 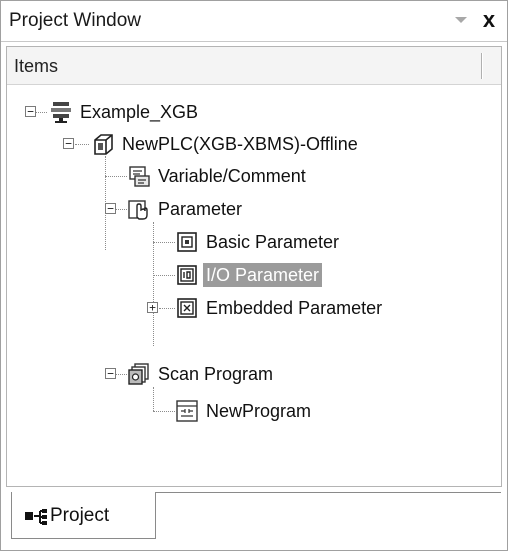 What do you see at coordinates (36, 517) in the screenshot?
I see `project-tab-icon` at bounding box center [36, 517].